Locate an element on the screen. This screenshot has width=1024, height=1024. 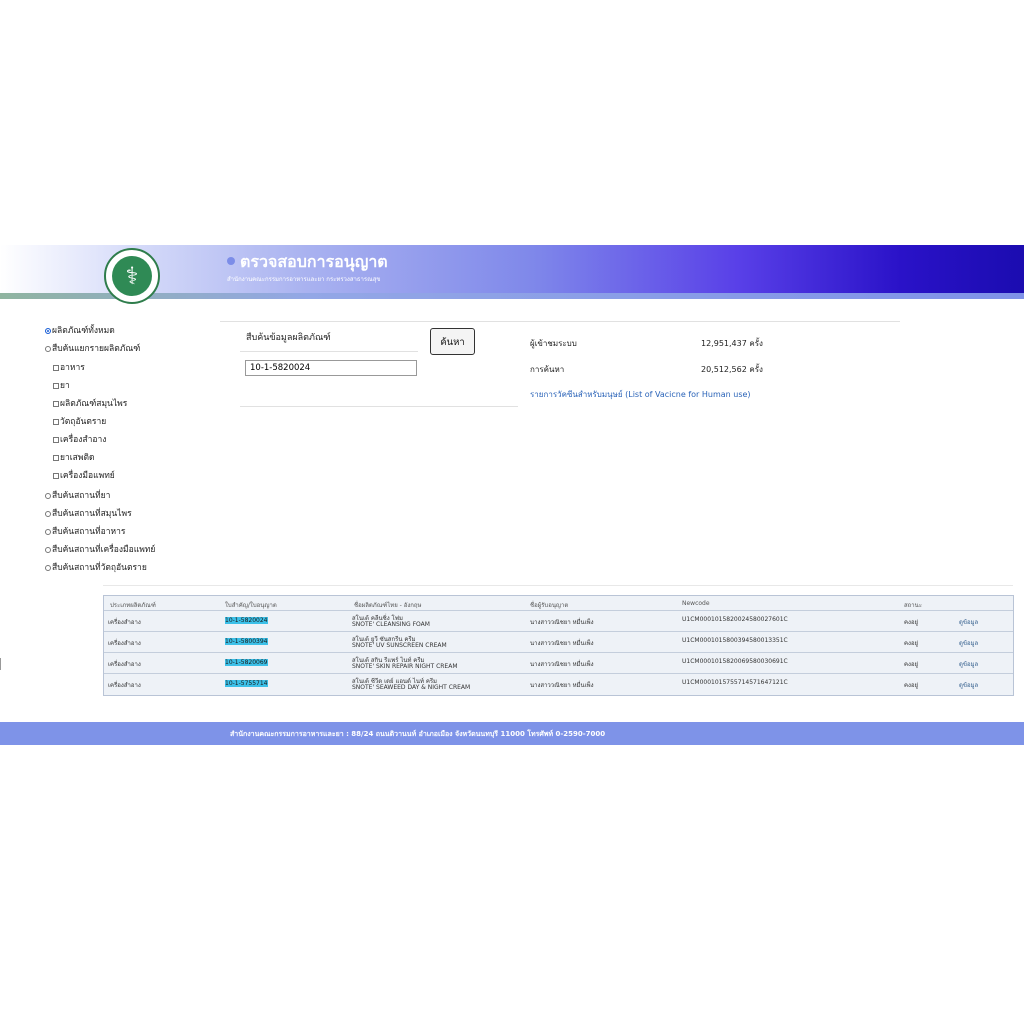
searches-value: 20,512,562 ครั้ง is located at coordinates (732, 369).